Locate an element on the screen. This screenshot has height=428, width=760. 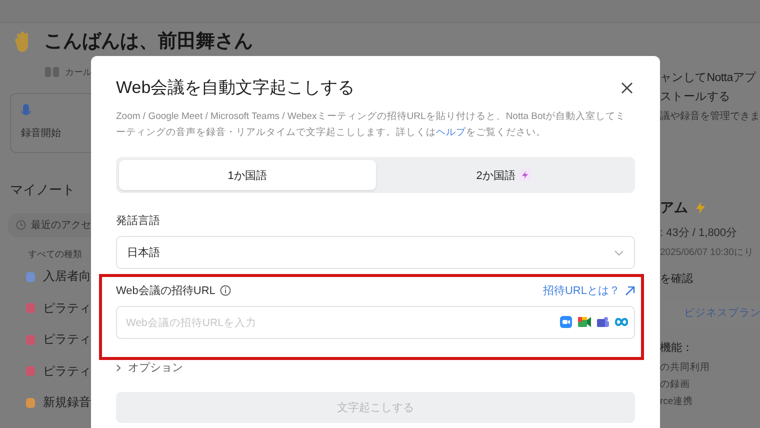
features-heading: 機能： is located at coordinates (677, 348).